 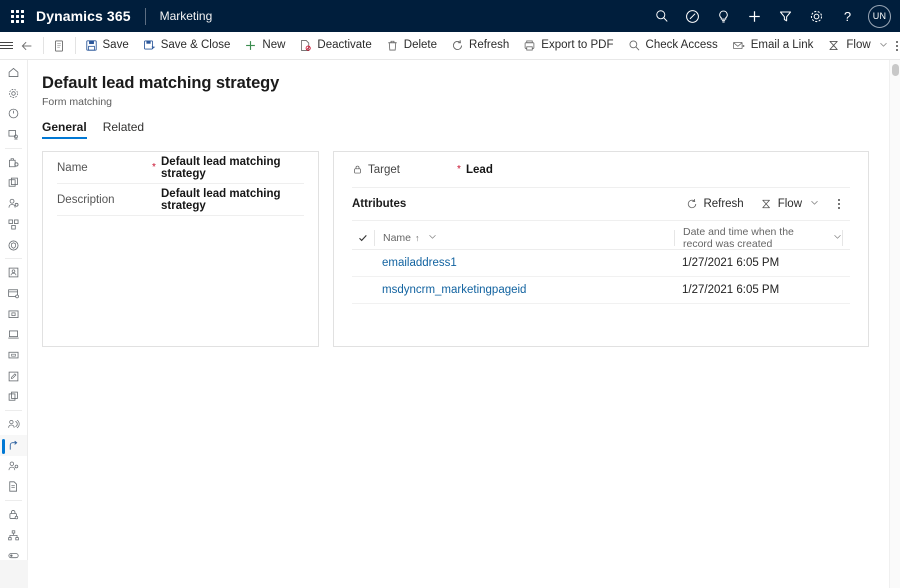 What do you see at coordinates (82, 16) in the screenshot?
I see `brand-title: Dynamics 365` at bounding box center [82, 16].